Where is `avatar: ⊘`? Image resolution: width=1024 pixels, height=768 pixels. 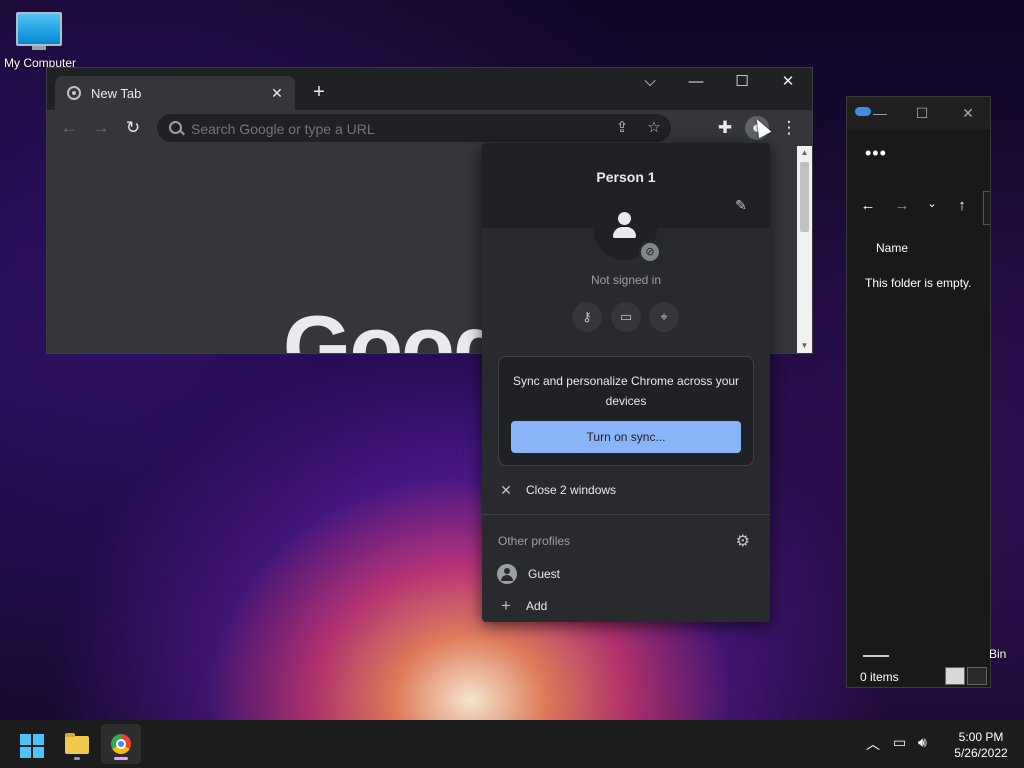 avatar: ⊘ is located at coordinates (627, 229).